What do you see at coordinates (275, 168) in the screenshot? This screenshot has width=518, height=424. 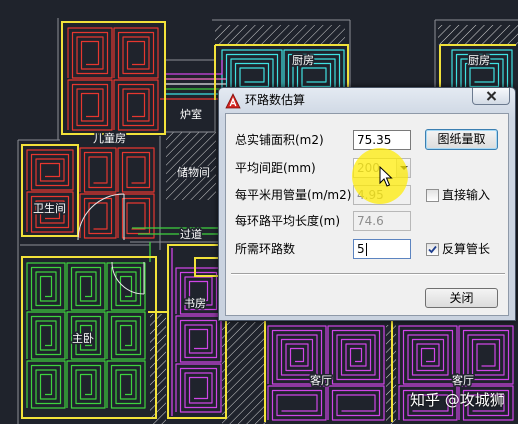 I see `avg-spacing-label: 平均间距(mm)` at bounding box center [275, 168].